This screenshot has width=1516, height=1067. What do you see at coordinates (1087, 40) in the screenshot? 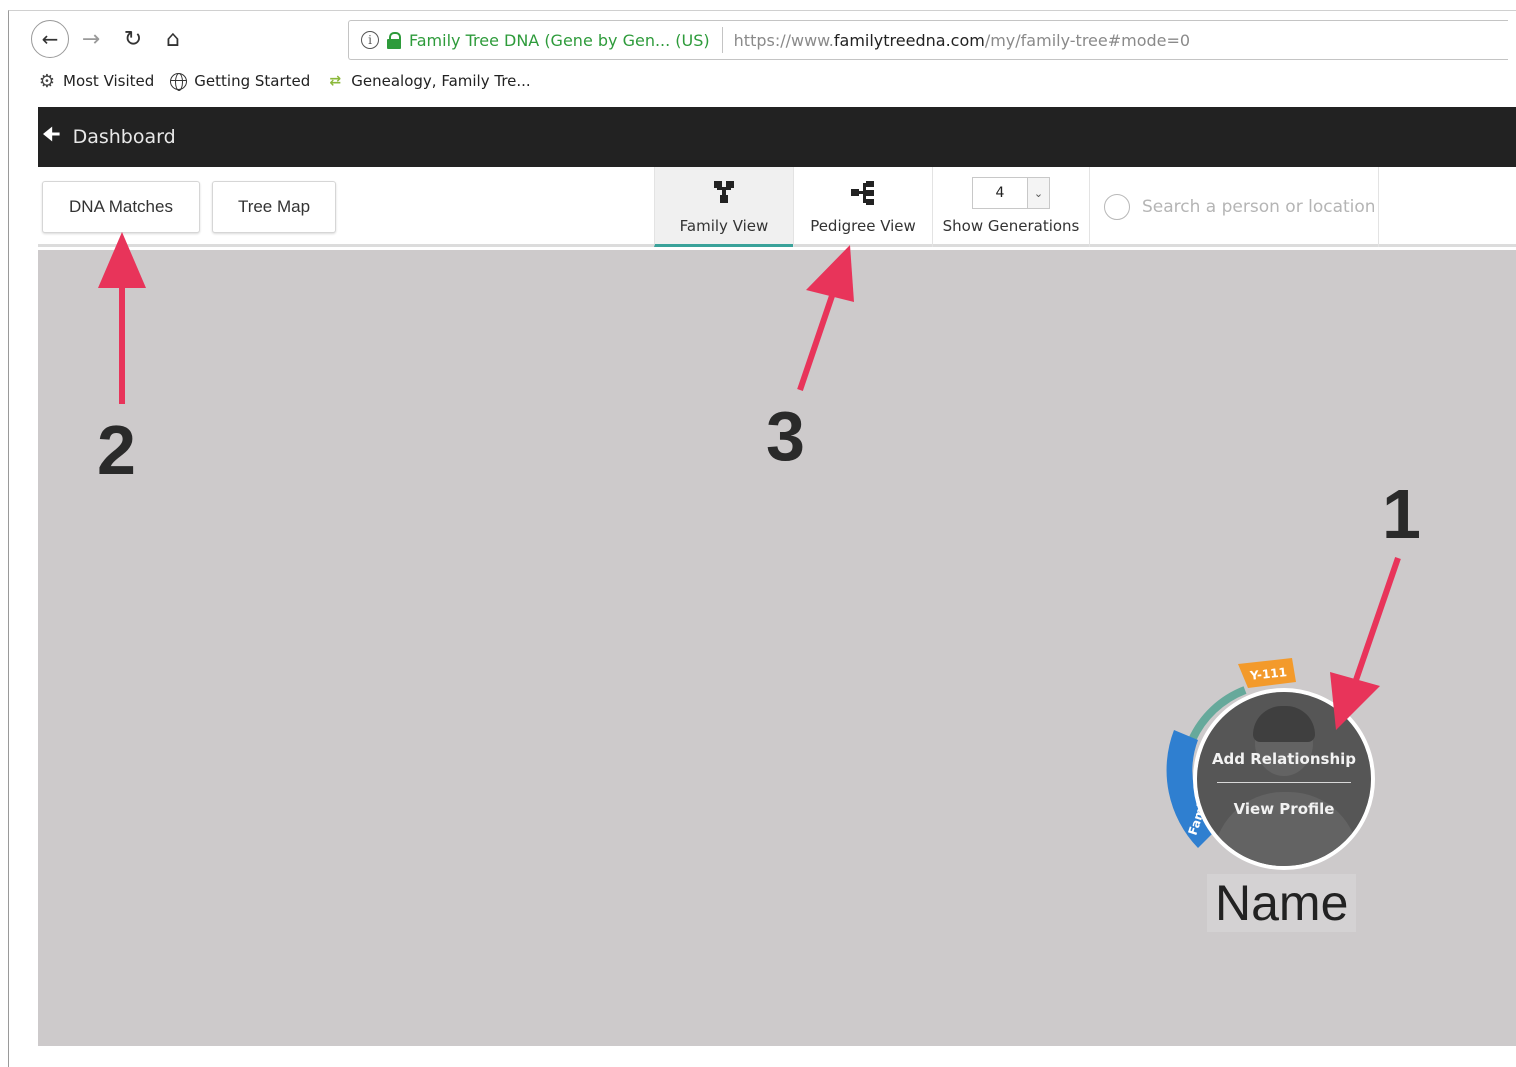
I see `url-path: /my/family-tree#mode=0` at bounding box center [1087, 40].